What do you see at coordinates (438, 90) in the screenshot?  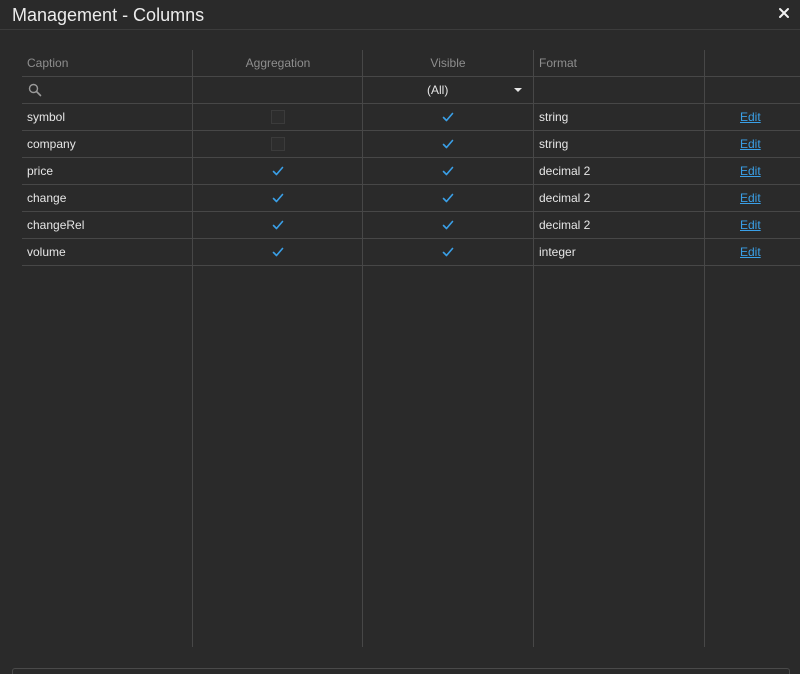 I see `visible-filter-value: (All)` at bounding box center [438, 90].